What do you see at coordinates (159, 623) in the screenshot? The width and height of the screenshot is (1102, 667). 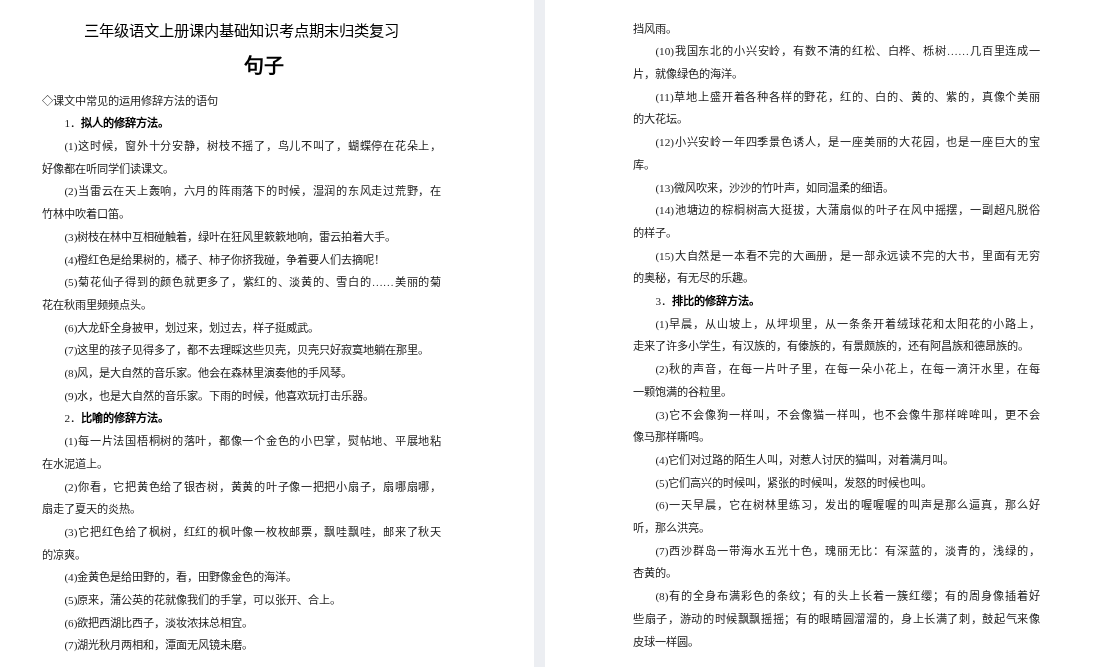 I see `example-sentence: (6)欲把西湖比西子，淡妆浓抹总相宜。` at bounding box center [159, 623].